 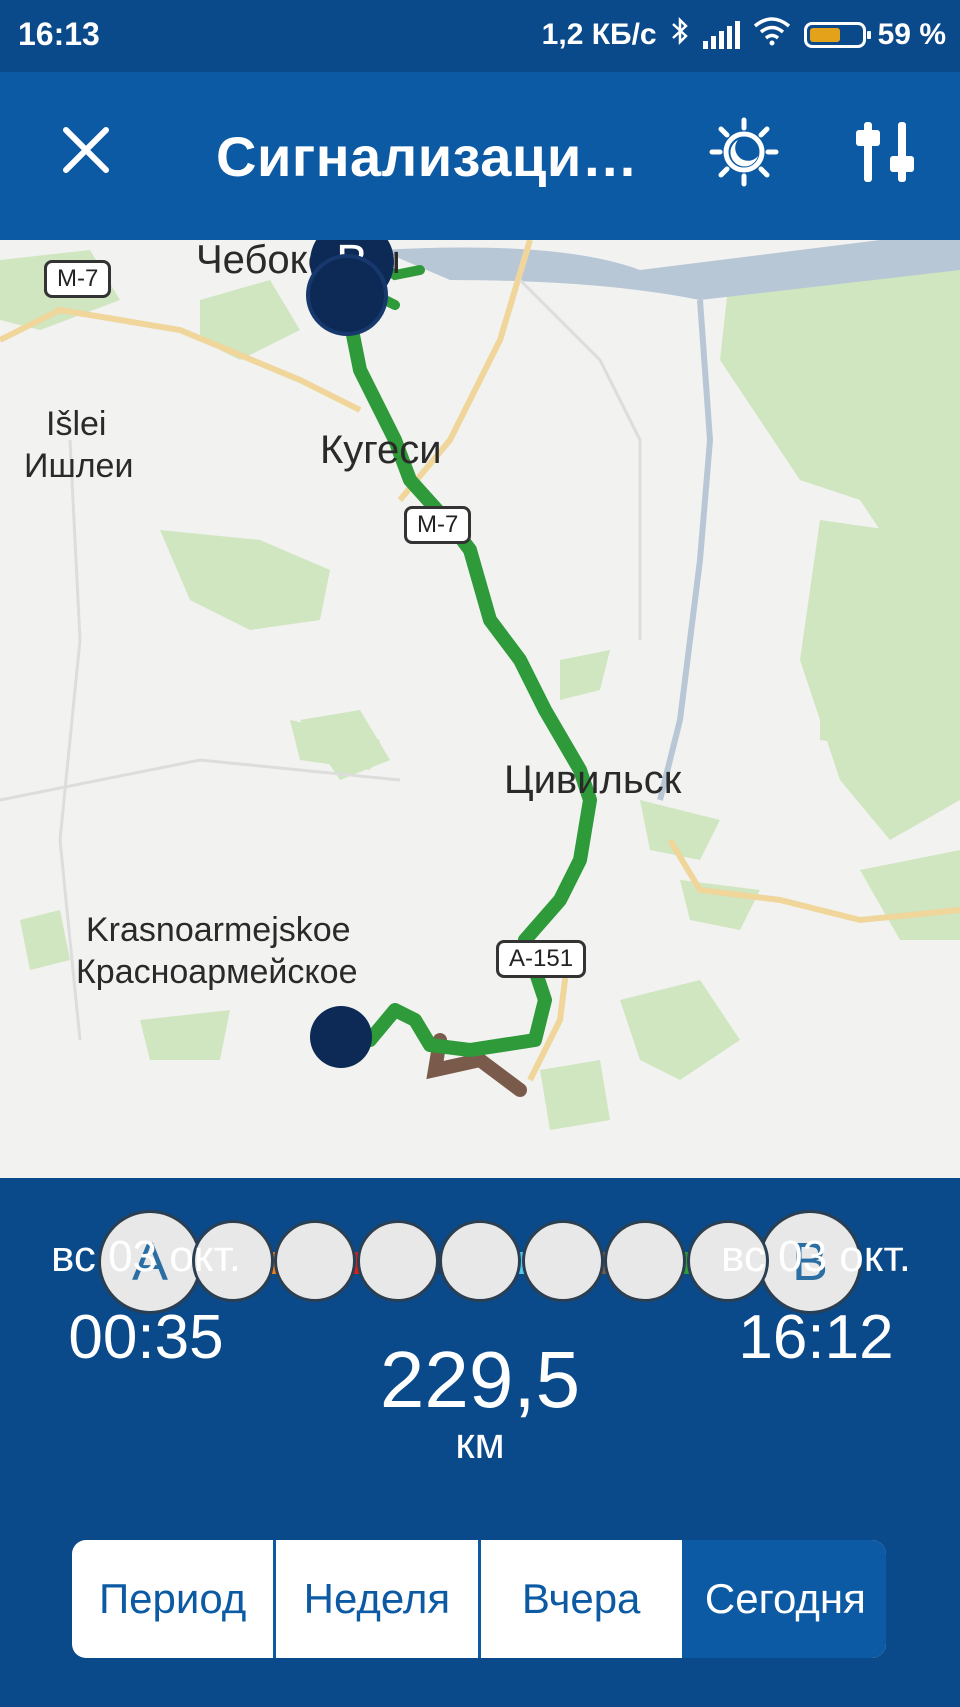 I want to click on place-label-islei-cyr: Ишлеи, so click(x=79, y=466).